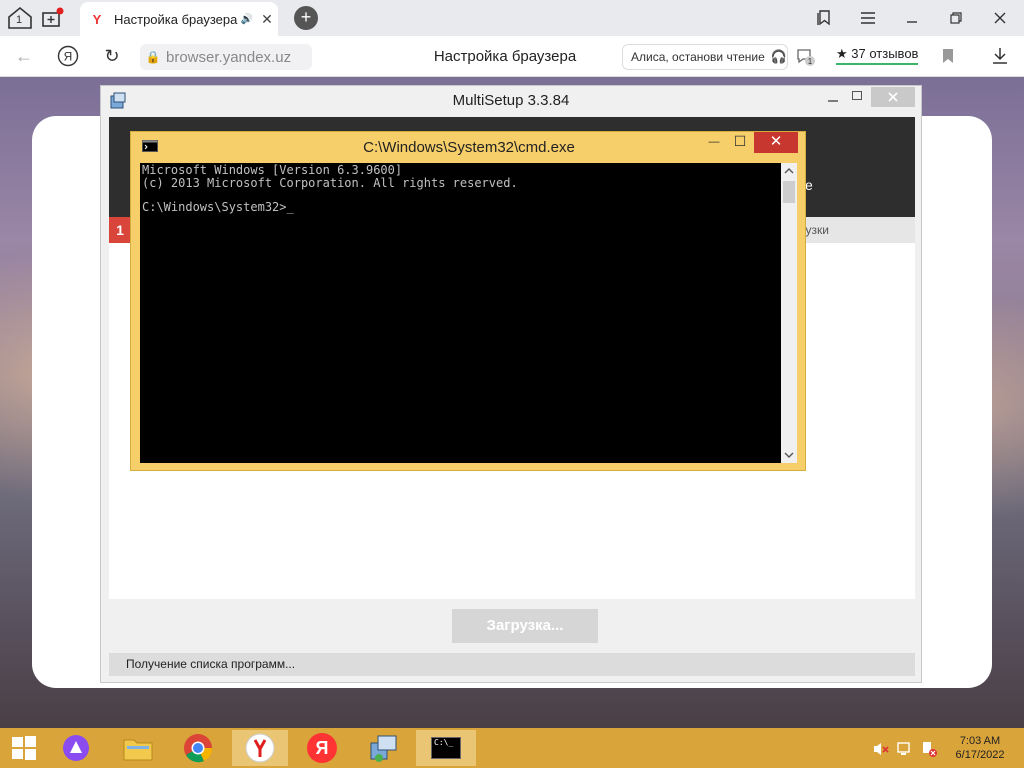 The image size is (1024, 768). I want to click on minimize-icon, so click(912, 18).